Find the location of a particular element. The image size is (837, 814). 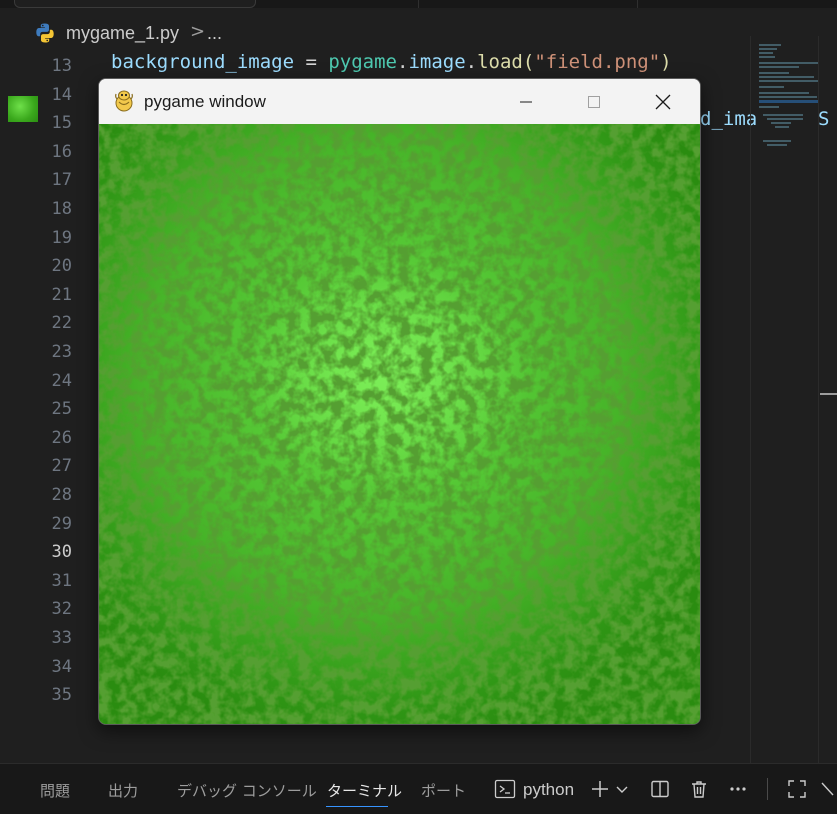

line-number: 19 is located at coordinates (61, 237).